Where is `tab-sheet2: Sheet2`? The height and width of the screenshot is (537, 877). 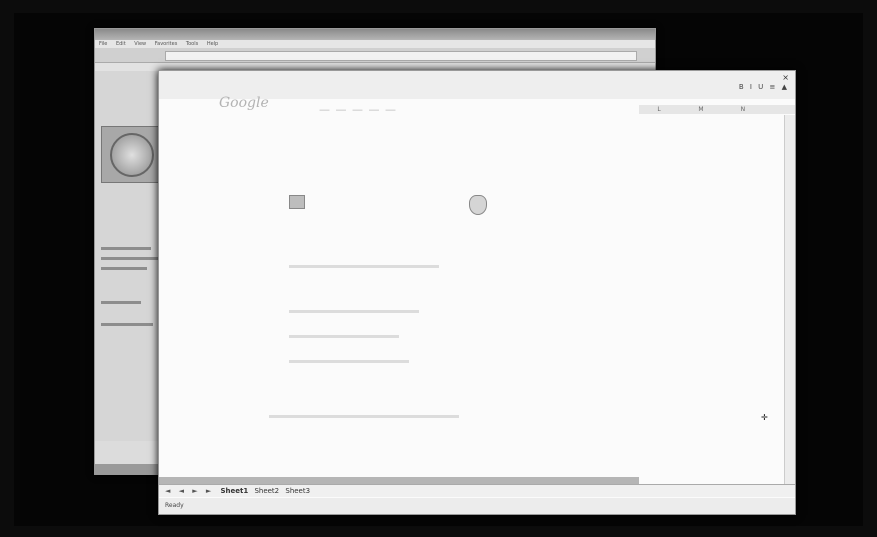
tab-sheet2: Sheet2 is located at coordinates (266, 491).